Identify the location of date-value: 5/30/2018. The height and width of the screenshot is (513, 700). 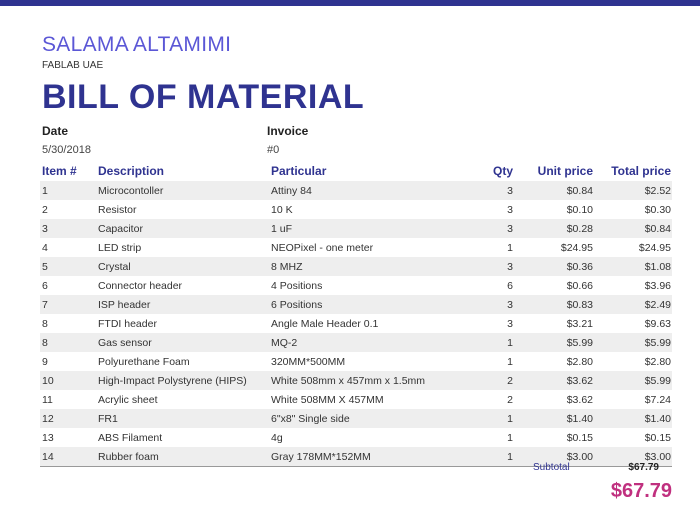
(66, 150).